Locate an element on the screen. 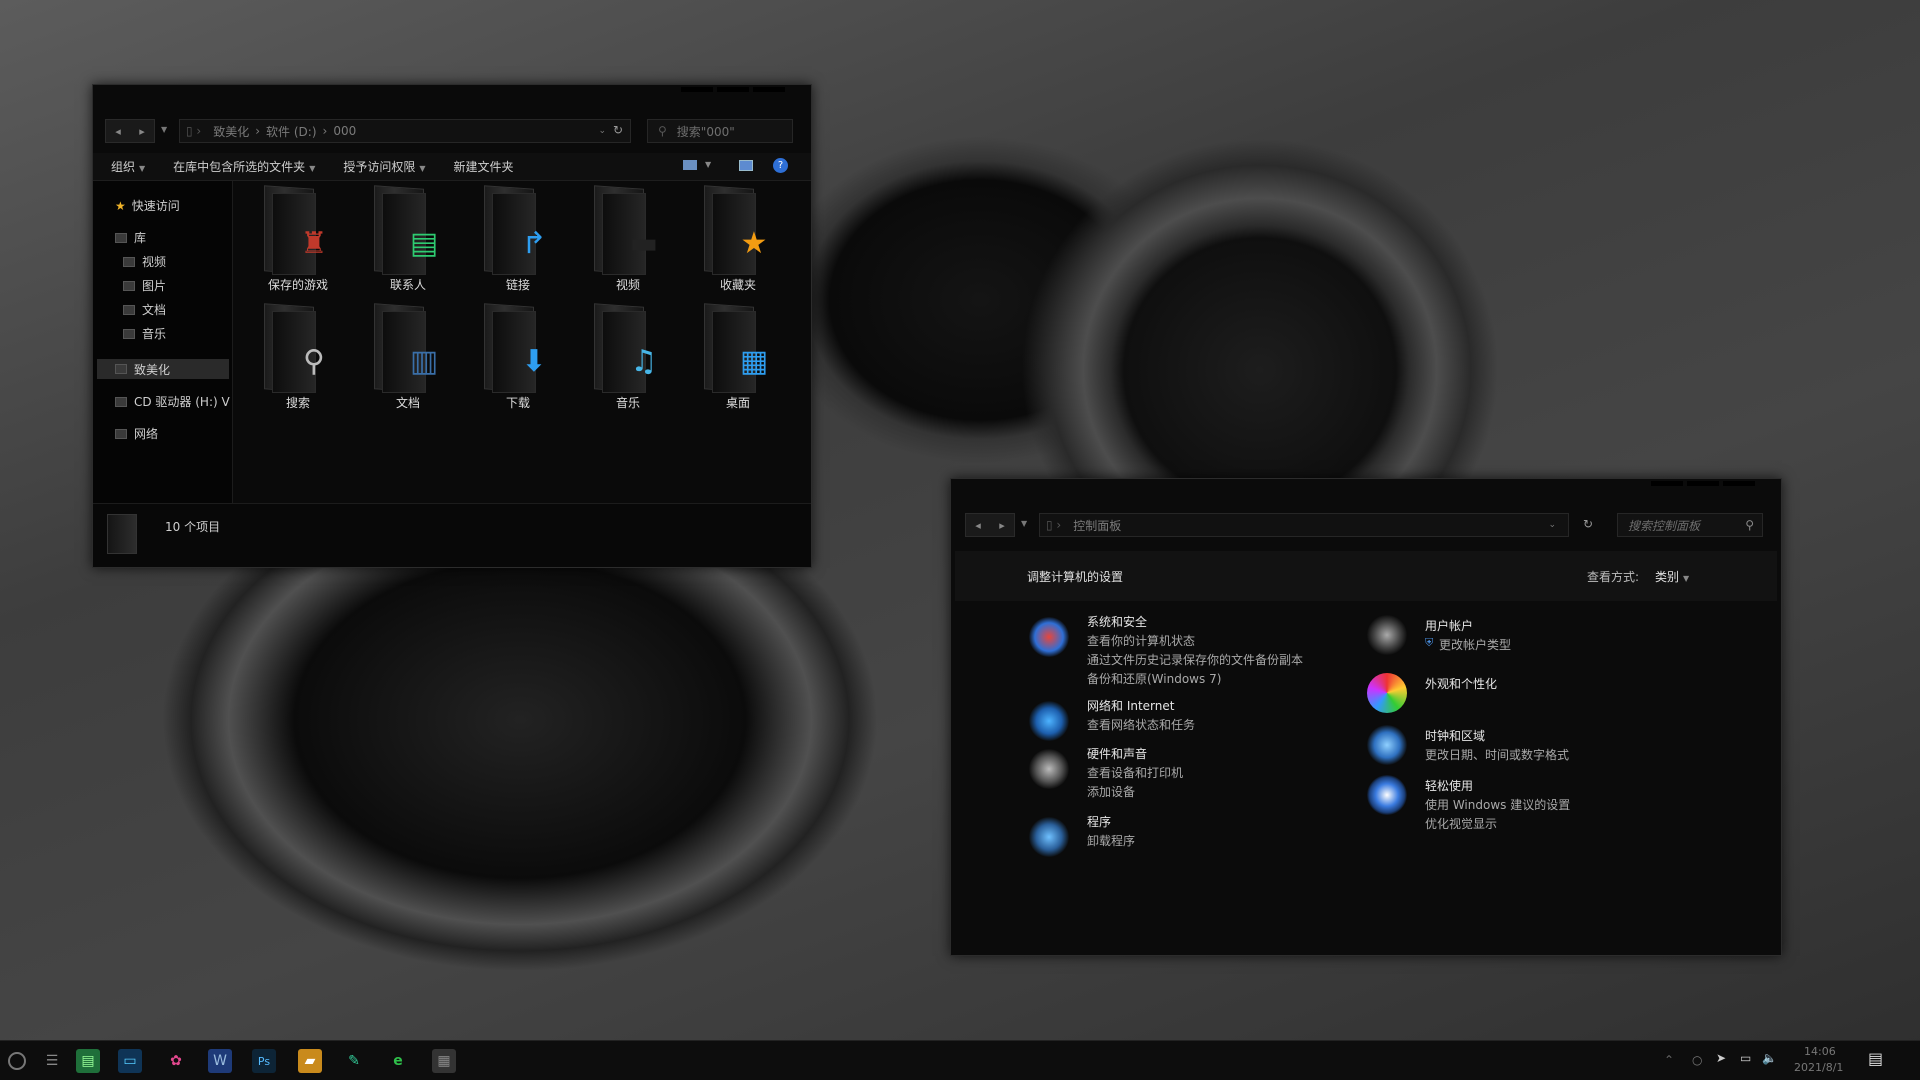  nav-item-zhimeihua: 致美化 is located at coordinates (163, 369).